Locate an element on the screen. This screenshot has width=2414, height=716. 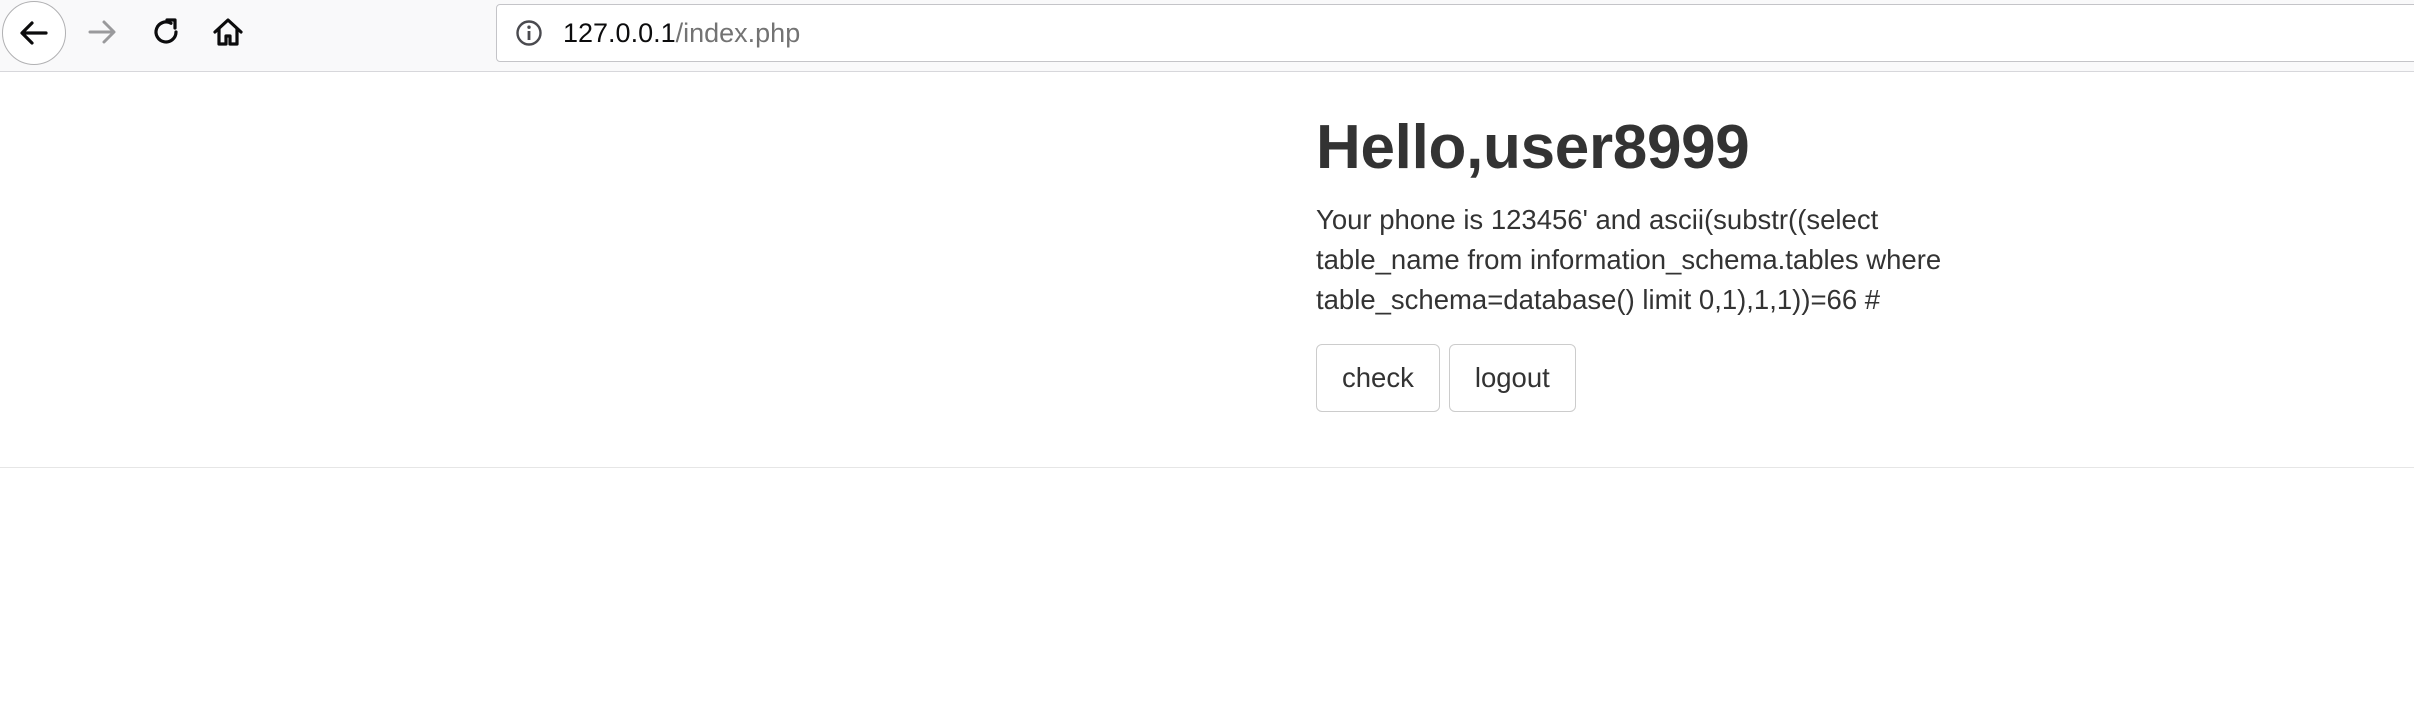
home-icon is located at coordinates (228, 32).